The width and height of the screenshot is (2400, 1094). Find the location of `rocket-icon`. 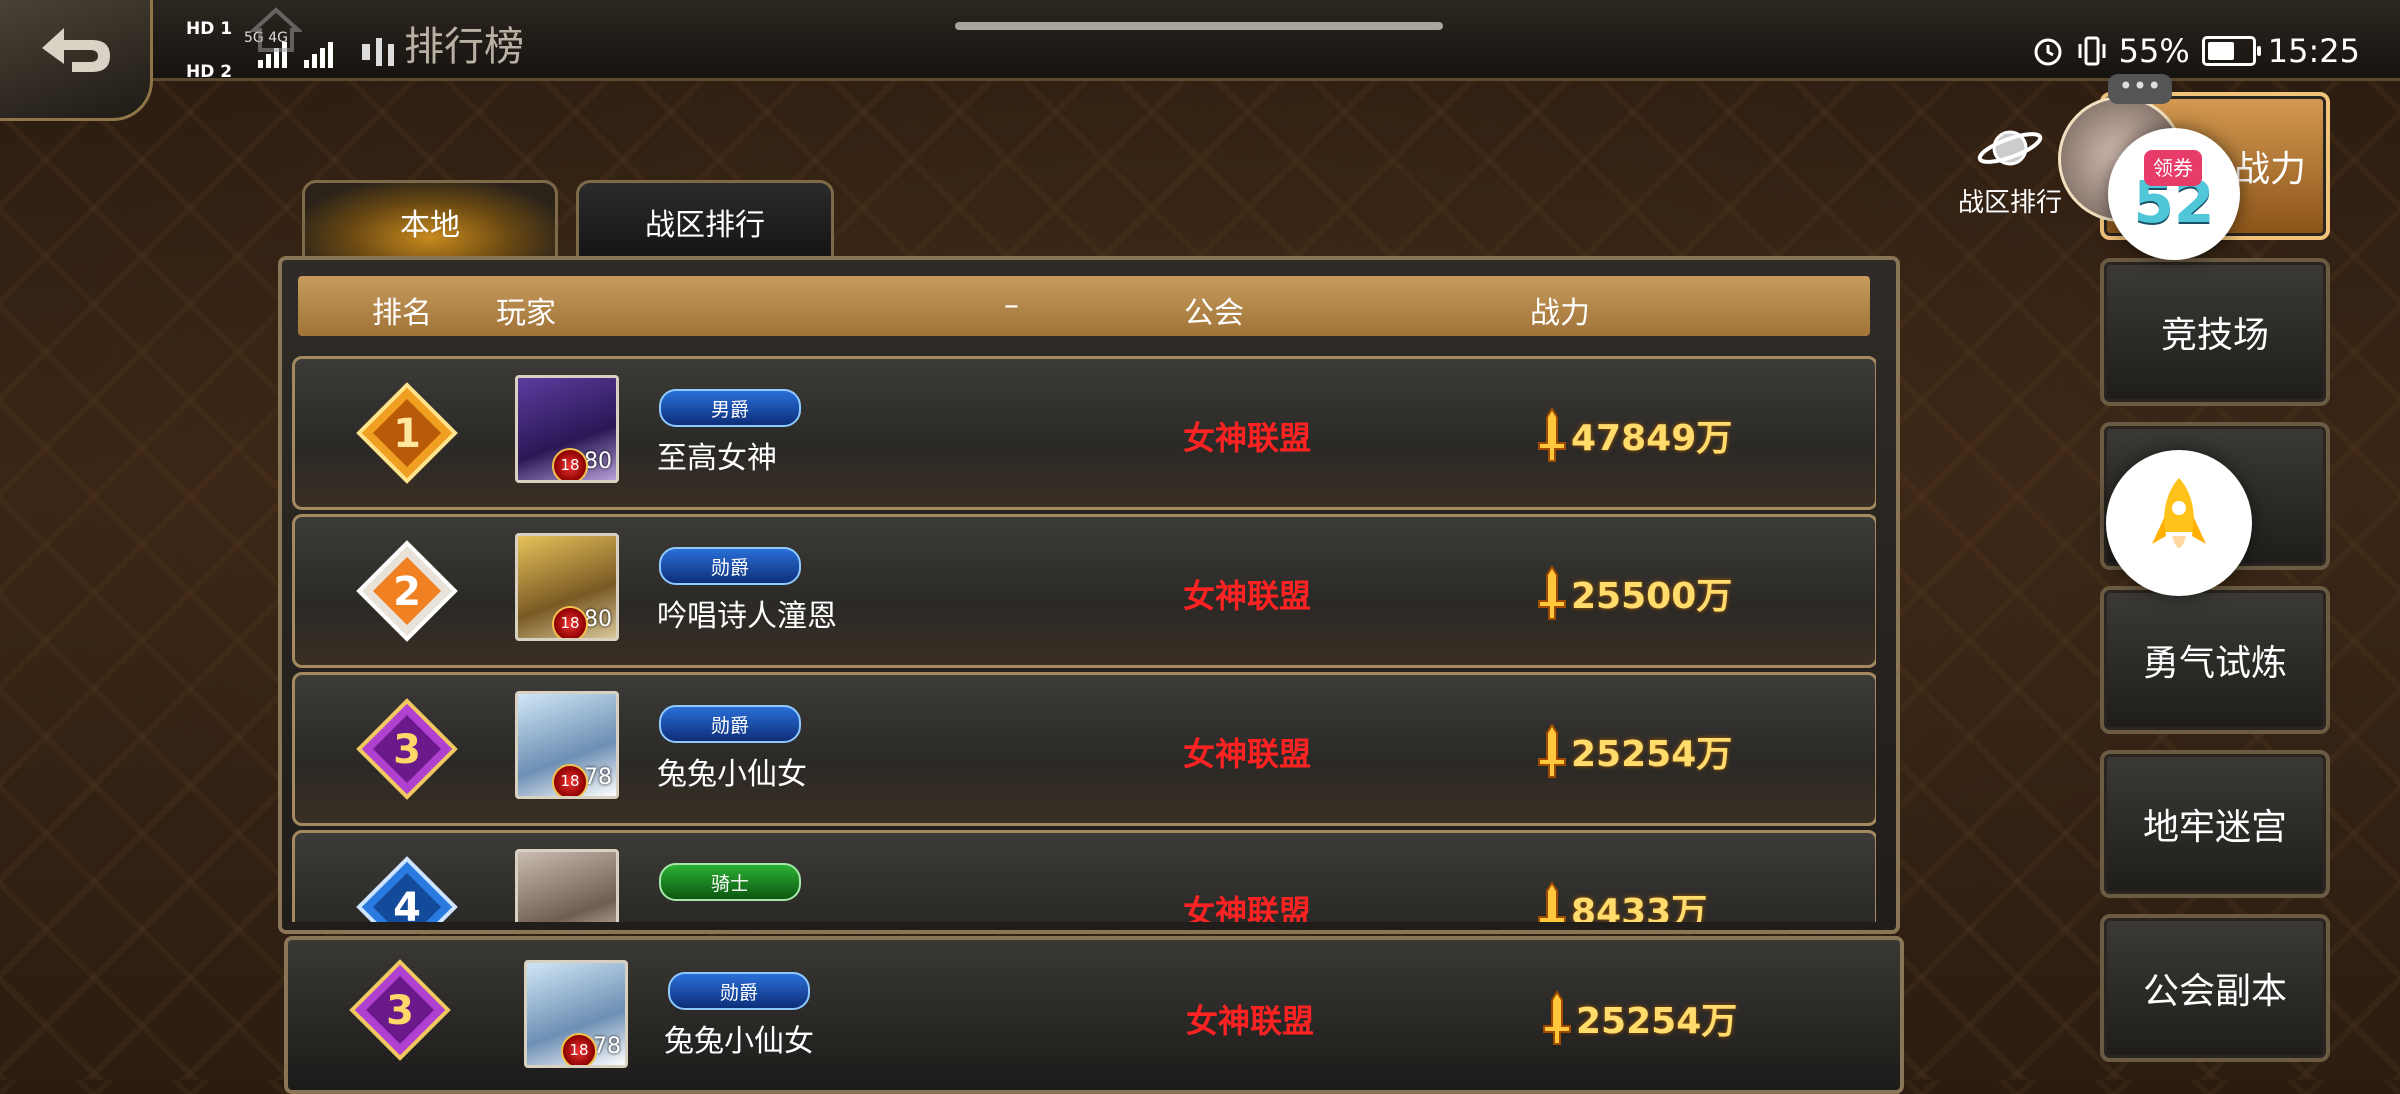

rocket-icon is located at coordinates (2179, 513).